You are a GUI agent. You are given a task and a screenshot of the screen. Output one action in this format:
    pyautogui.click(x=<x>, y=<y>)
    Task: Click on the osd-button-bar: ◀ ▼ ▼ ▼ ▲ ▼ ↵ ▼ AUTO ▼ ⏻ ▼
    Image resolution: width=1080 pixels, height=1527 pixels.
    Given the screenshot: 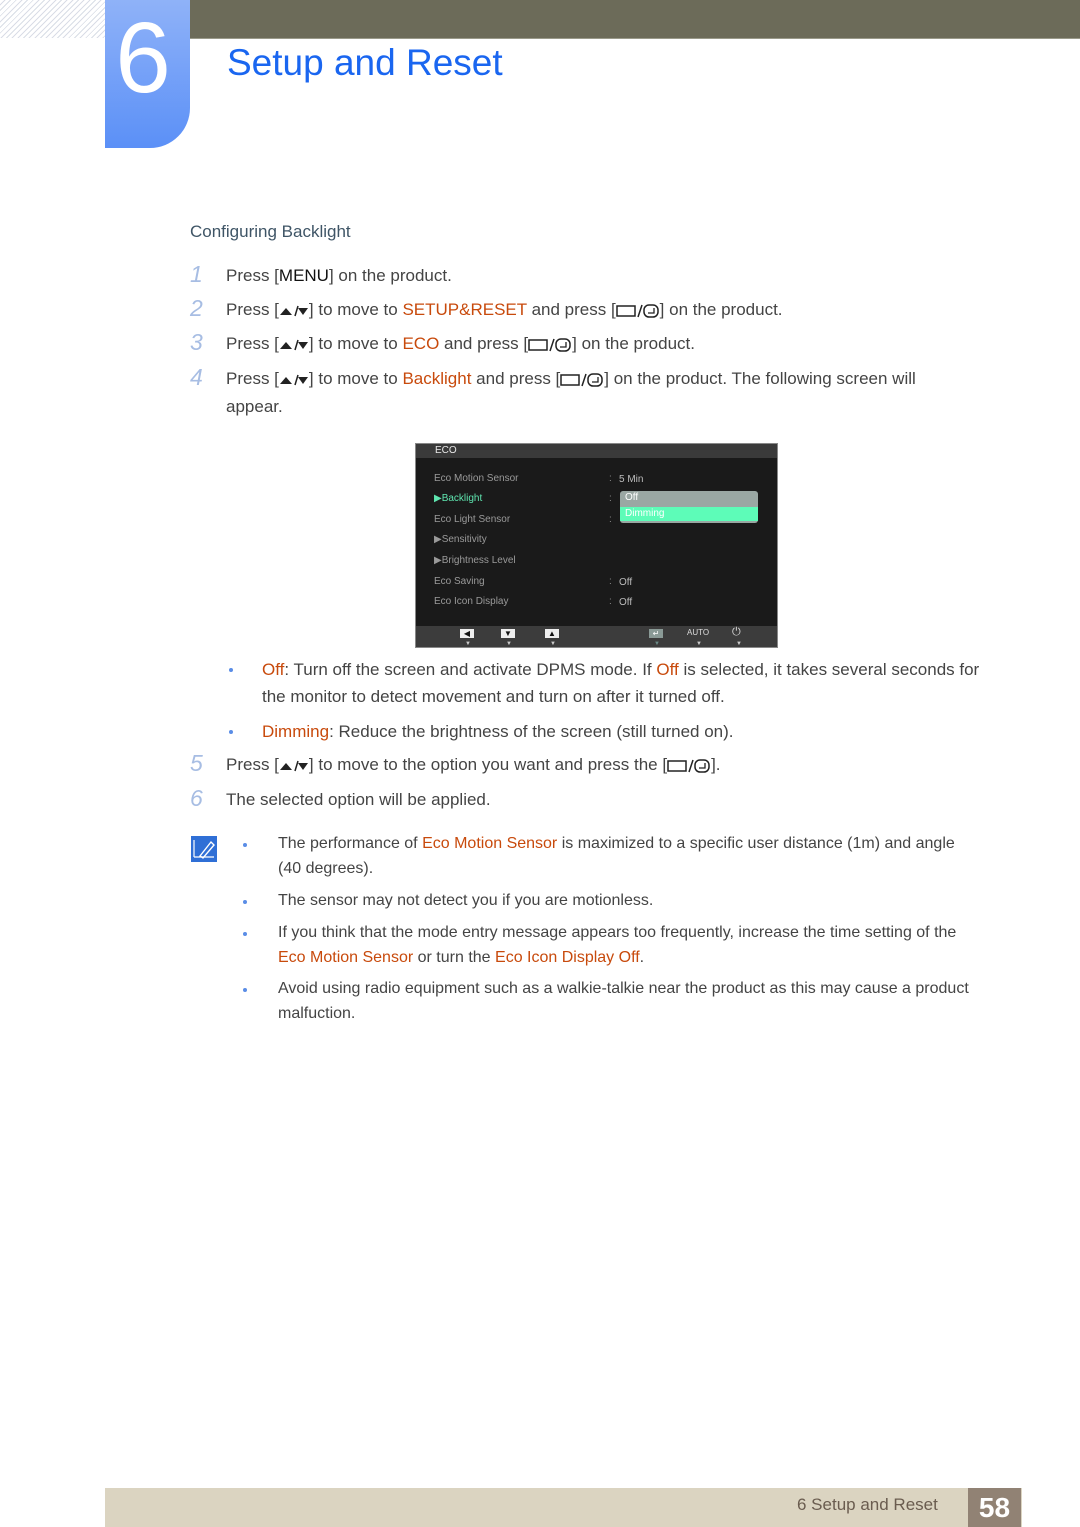 What is the action you would take?
    pyautogui.click(x=596, y=636)
    